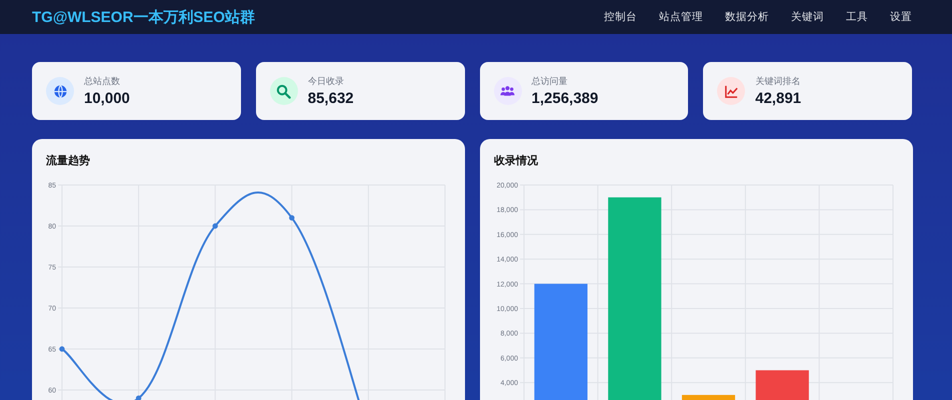 This screenshot has width=952, height=400. Describe the element at coordinates (901, 17) in the screenshot. I see `nav-link: 设置` at that location.